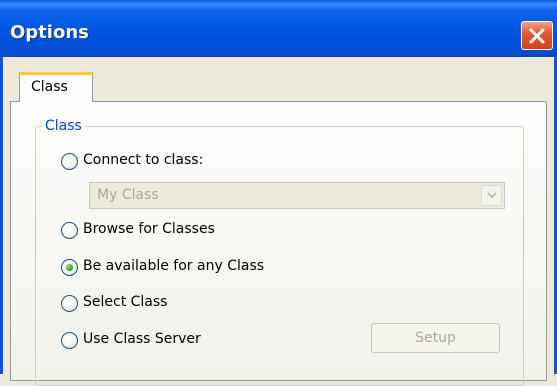 The height and width of the screenshot is (386, 557). I want to click on window-border-left, so click(1, 215).